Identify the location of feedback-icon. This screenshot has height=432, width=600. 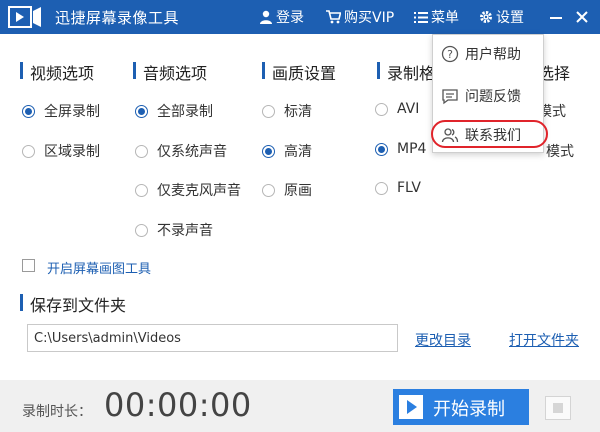
(450, 97).